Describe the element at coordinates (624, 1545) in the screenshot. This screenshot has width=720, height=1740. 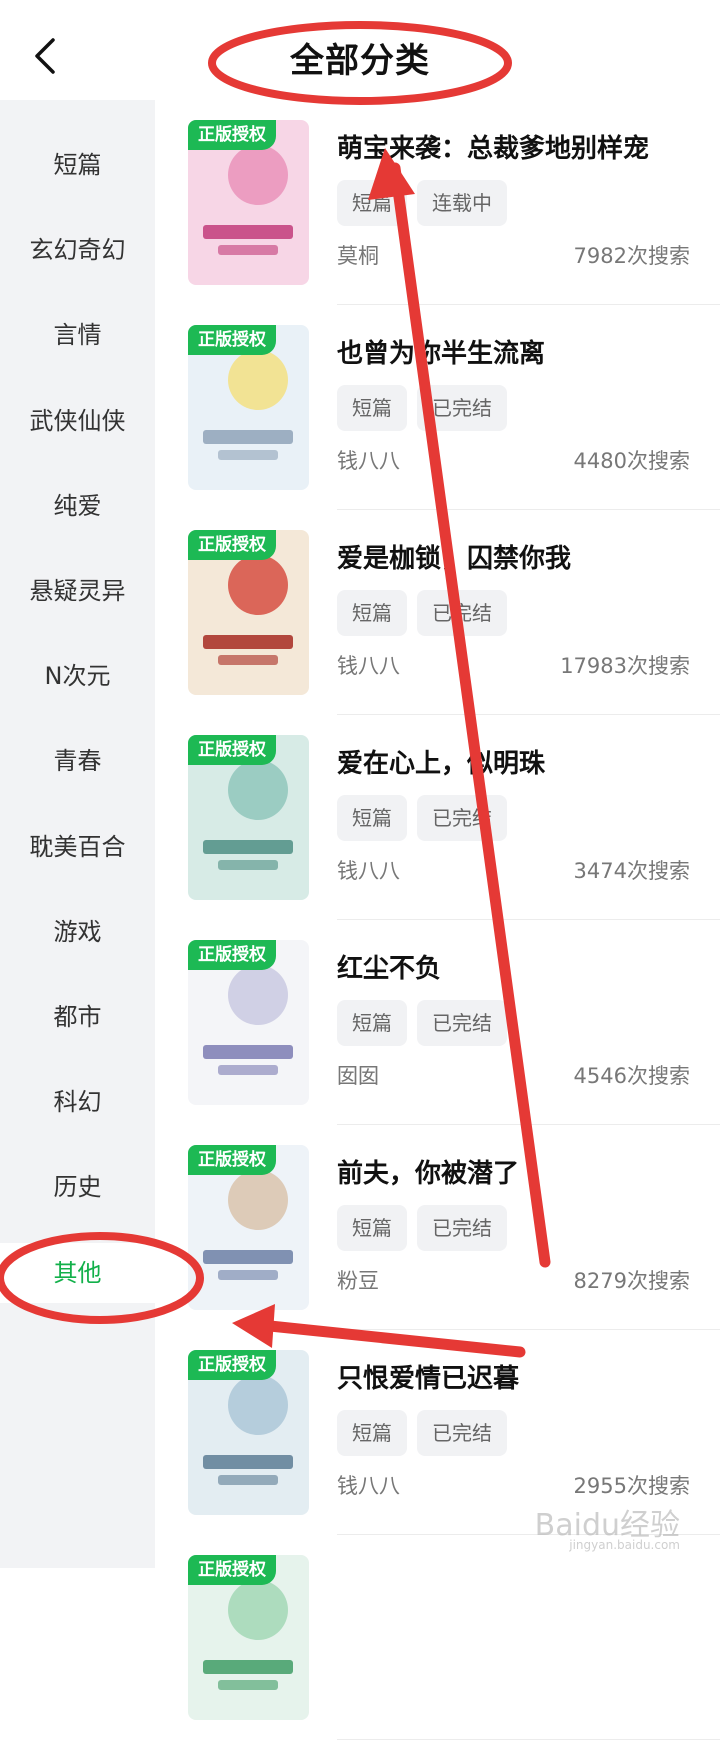
I see `watermark-url: jingyan.baidu.com` at that location.